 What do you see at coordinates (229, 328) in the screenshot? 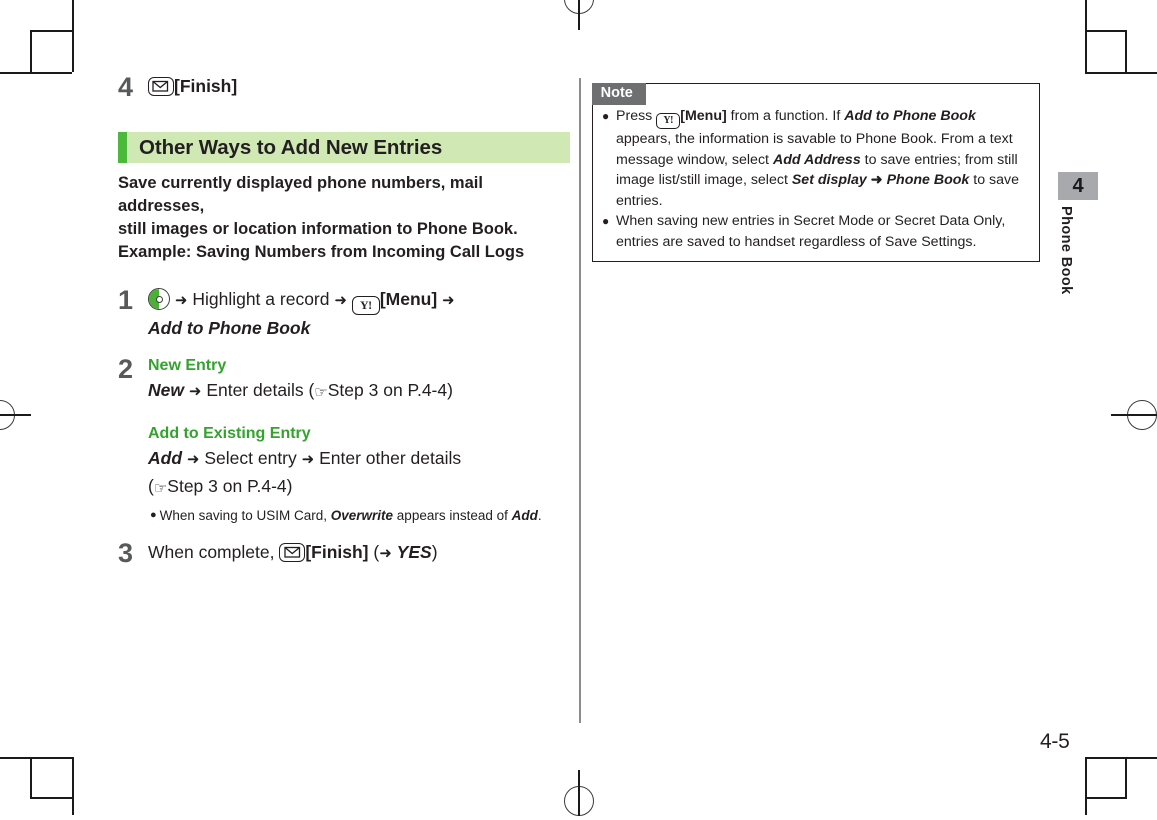
I see `step-1-result: Add to Phone Book` at bounding box center [229, 328].